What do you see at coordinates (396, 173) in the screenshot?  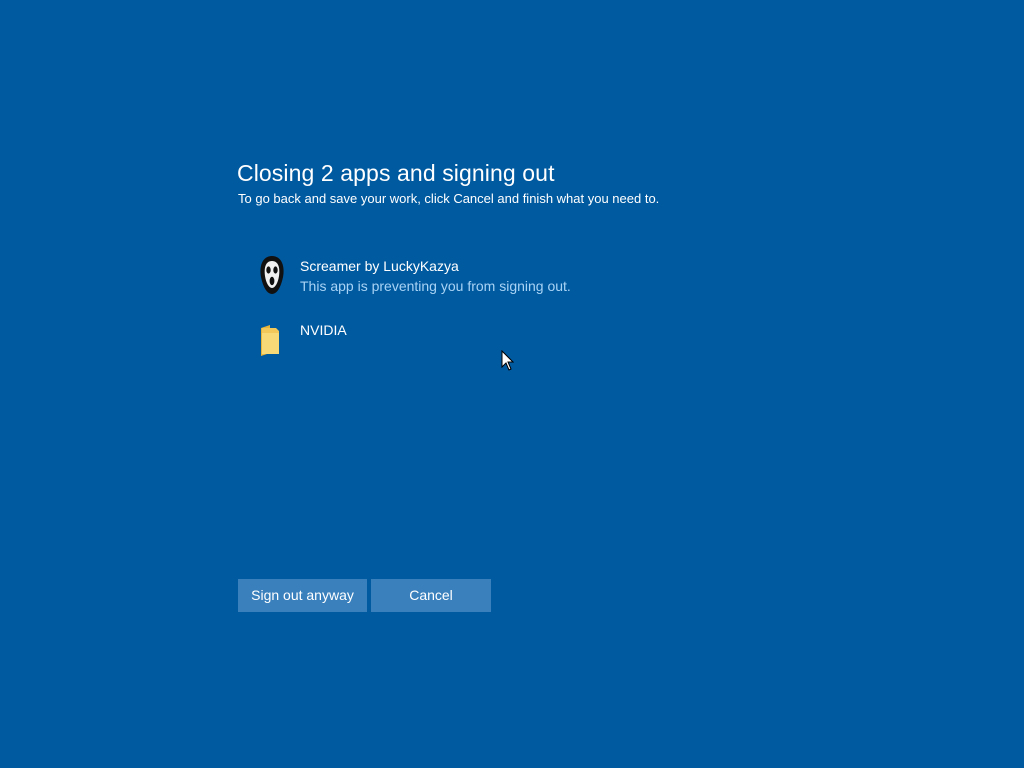 I see `page-title: Closing 2 apps and signing out` at bounding box center [396, 173].